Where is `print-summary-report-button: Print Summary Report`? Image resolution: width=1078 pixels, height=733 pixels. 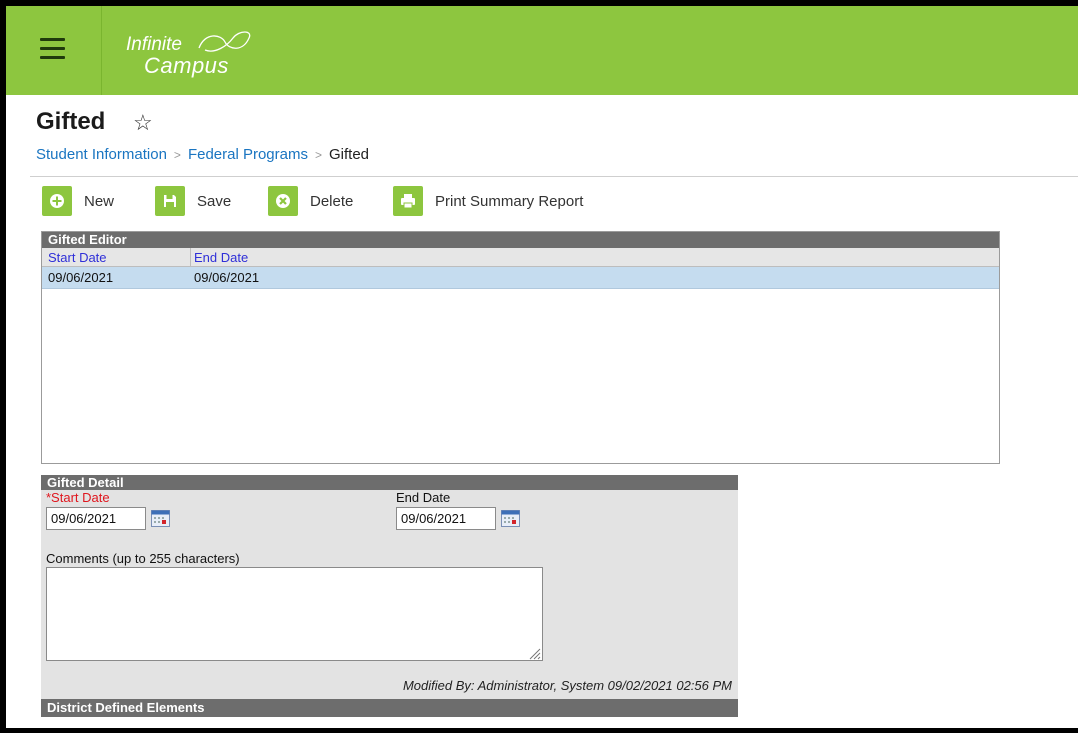
print-summary-report-button: Print Summary Report is located at coordinates (505, 201).